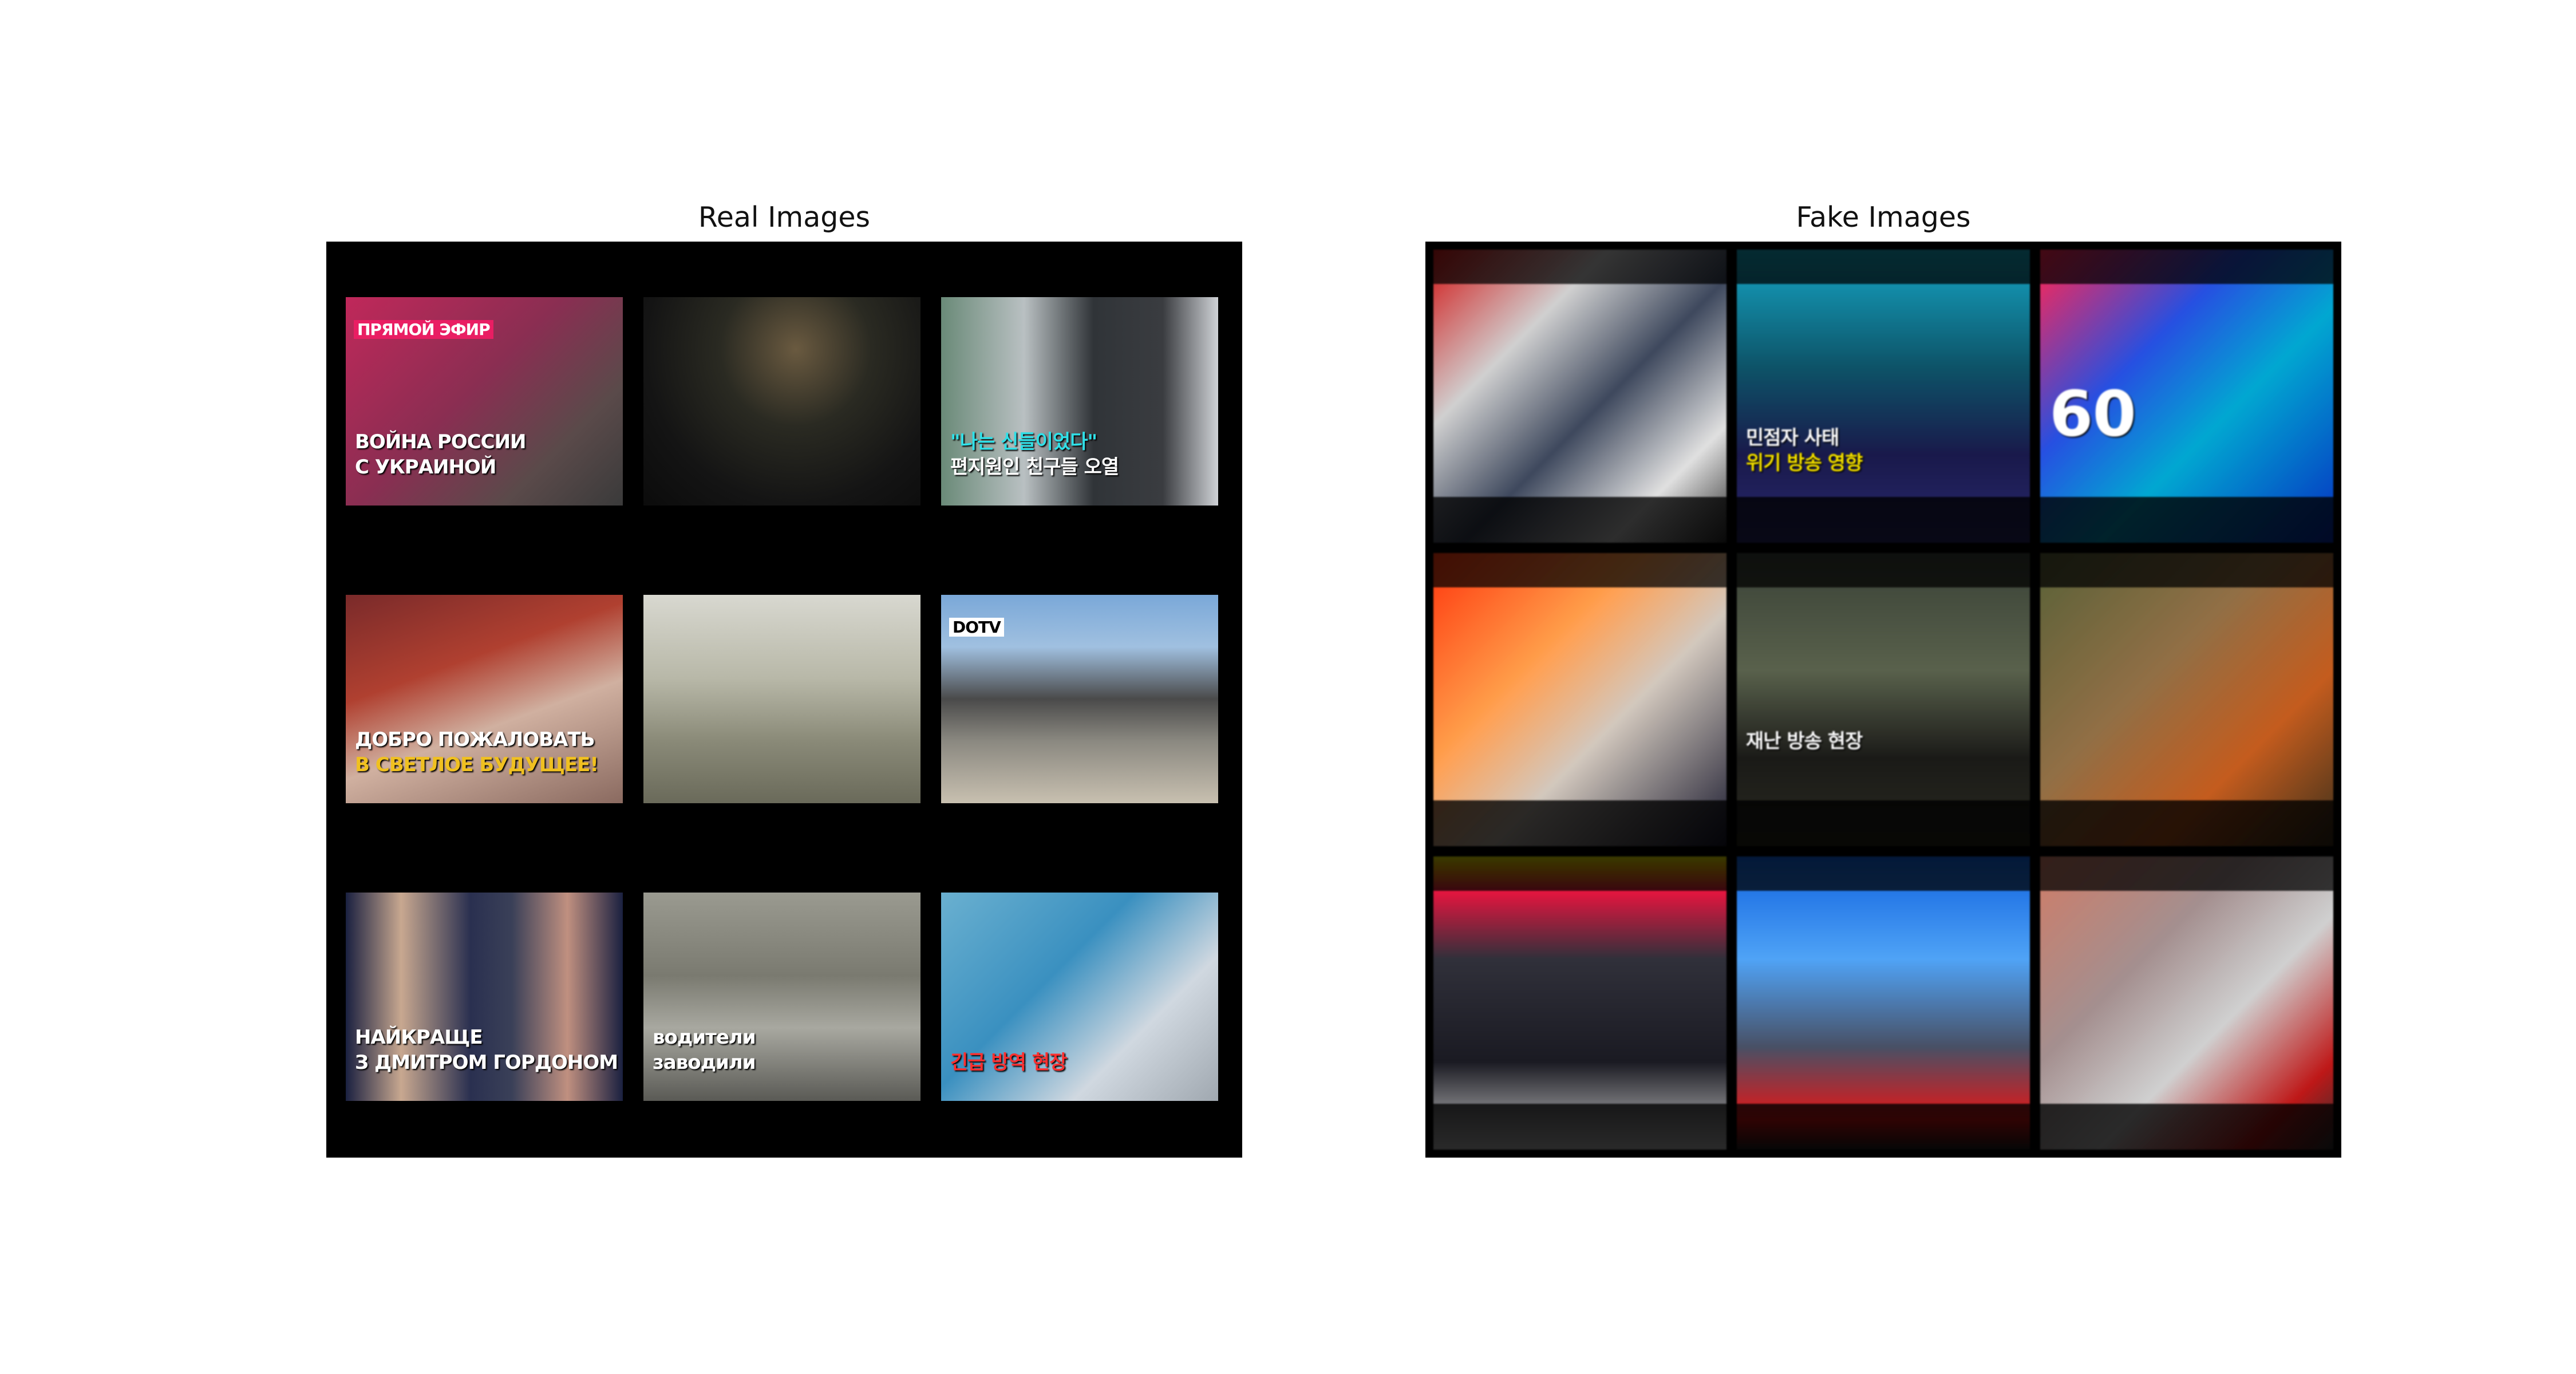 Image resolution: width=2576 pixels, height=1374 pixels. What do you see at coordinates (1883, 397) in the screenshot?
I see `image-tile-generated-frame-yellow-caption: 민점자 사태위기 방송 영향` at bounding box center [1883, 397].